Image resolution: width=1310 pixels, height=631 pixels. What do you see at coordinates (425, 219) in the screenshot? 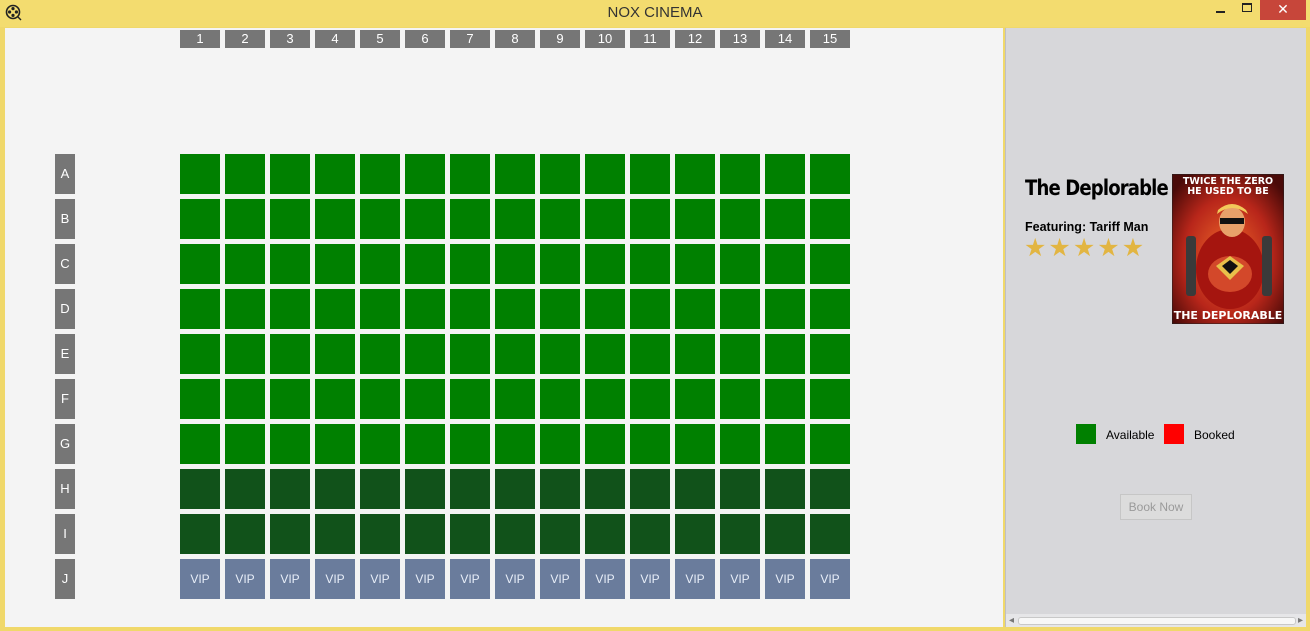
I see `seat-B6` at bounding box center [425, 219].